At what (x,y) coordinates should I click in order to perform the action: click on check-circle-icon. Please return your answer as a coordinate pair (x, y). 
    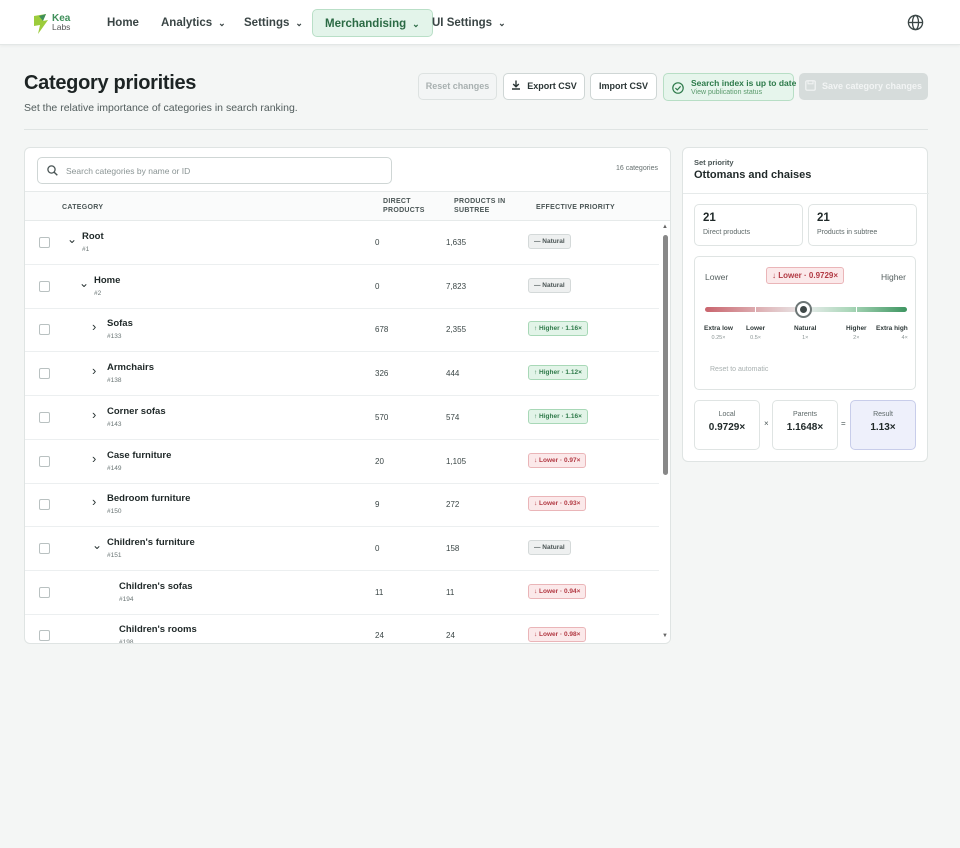
    Looking at the image, I should click on (678, 88).